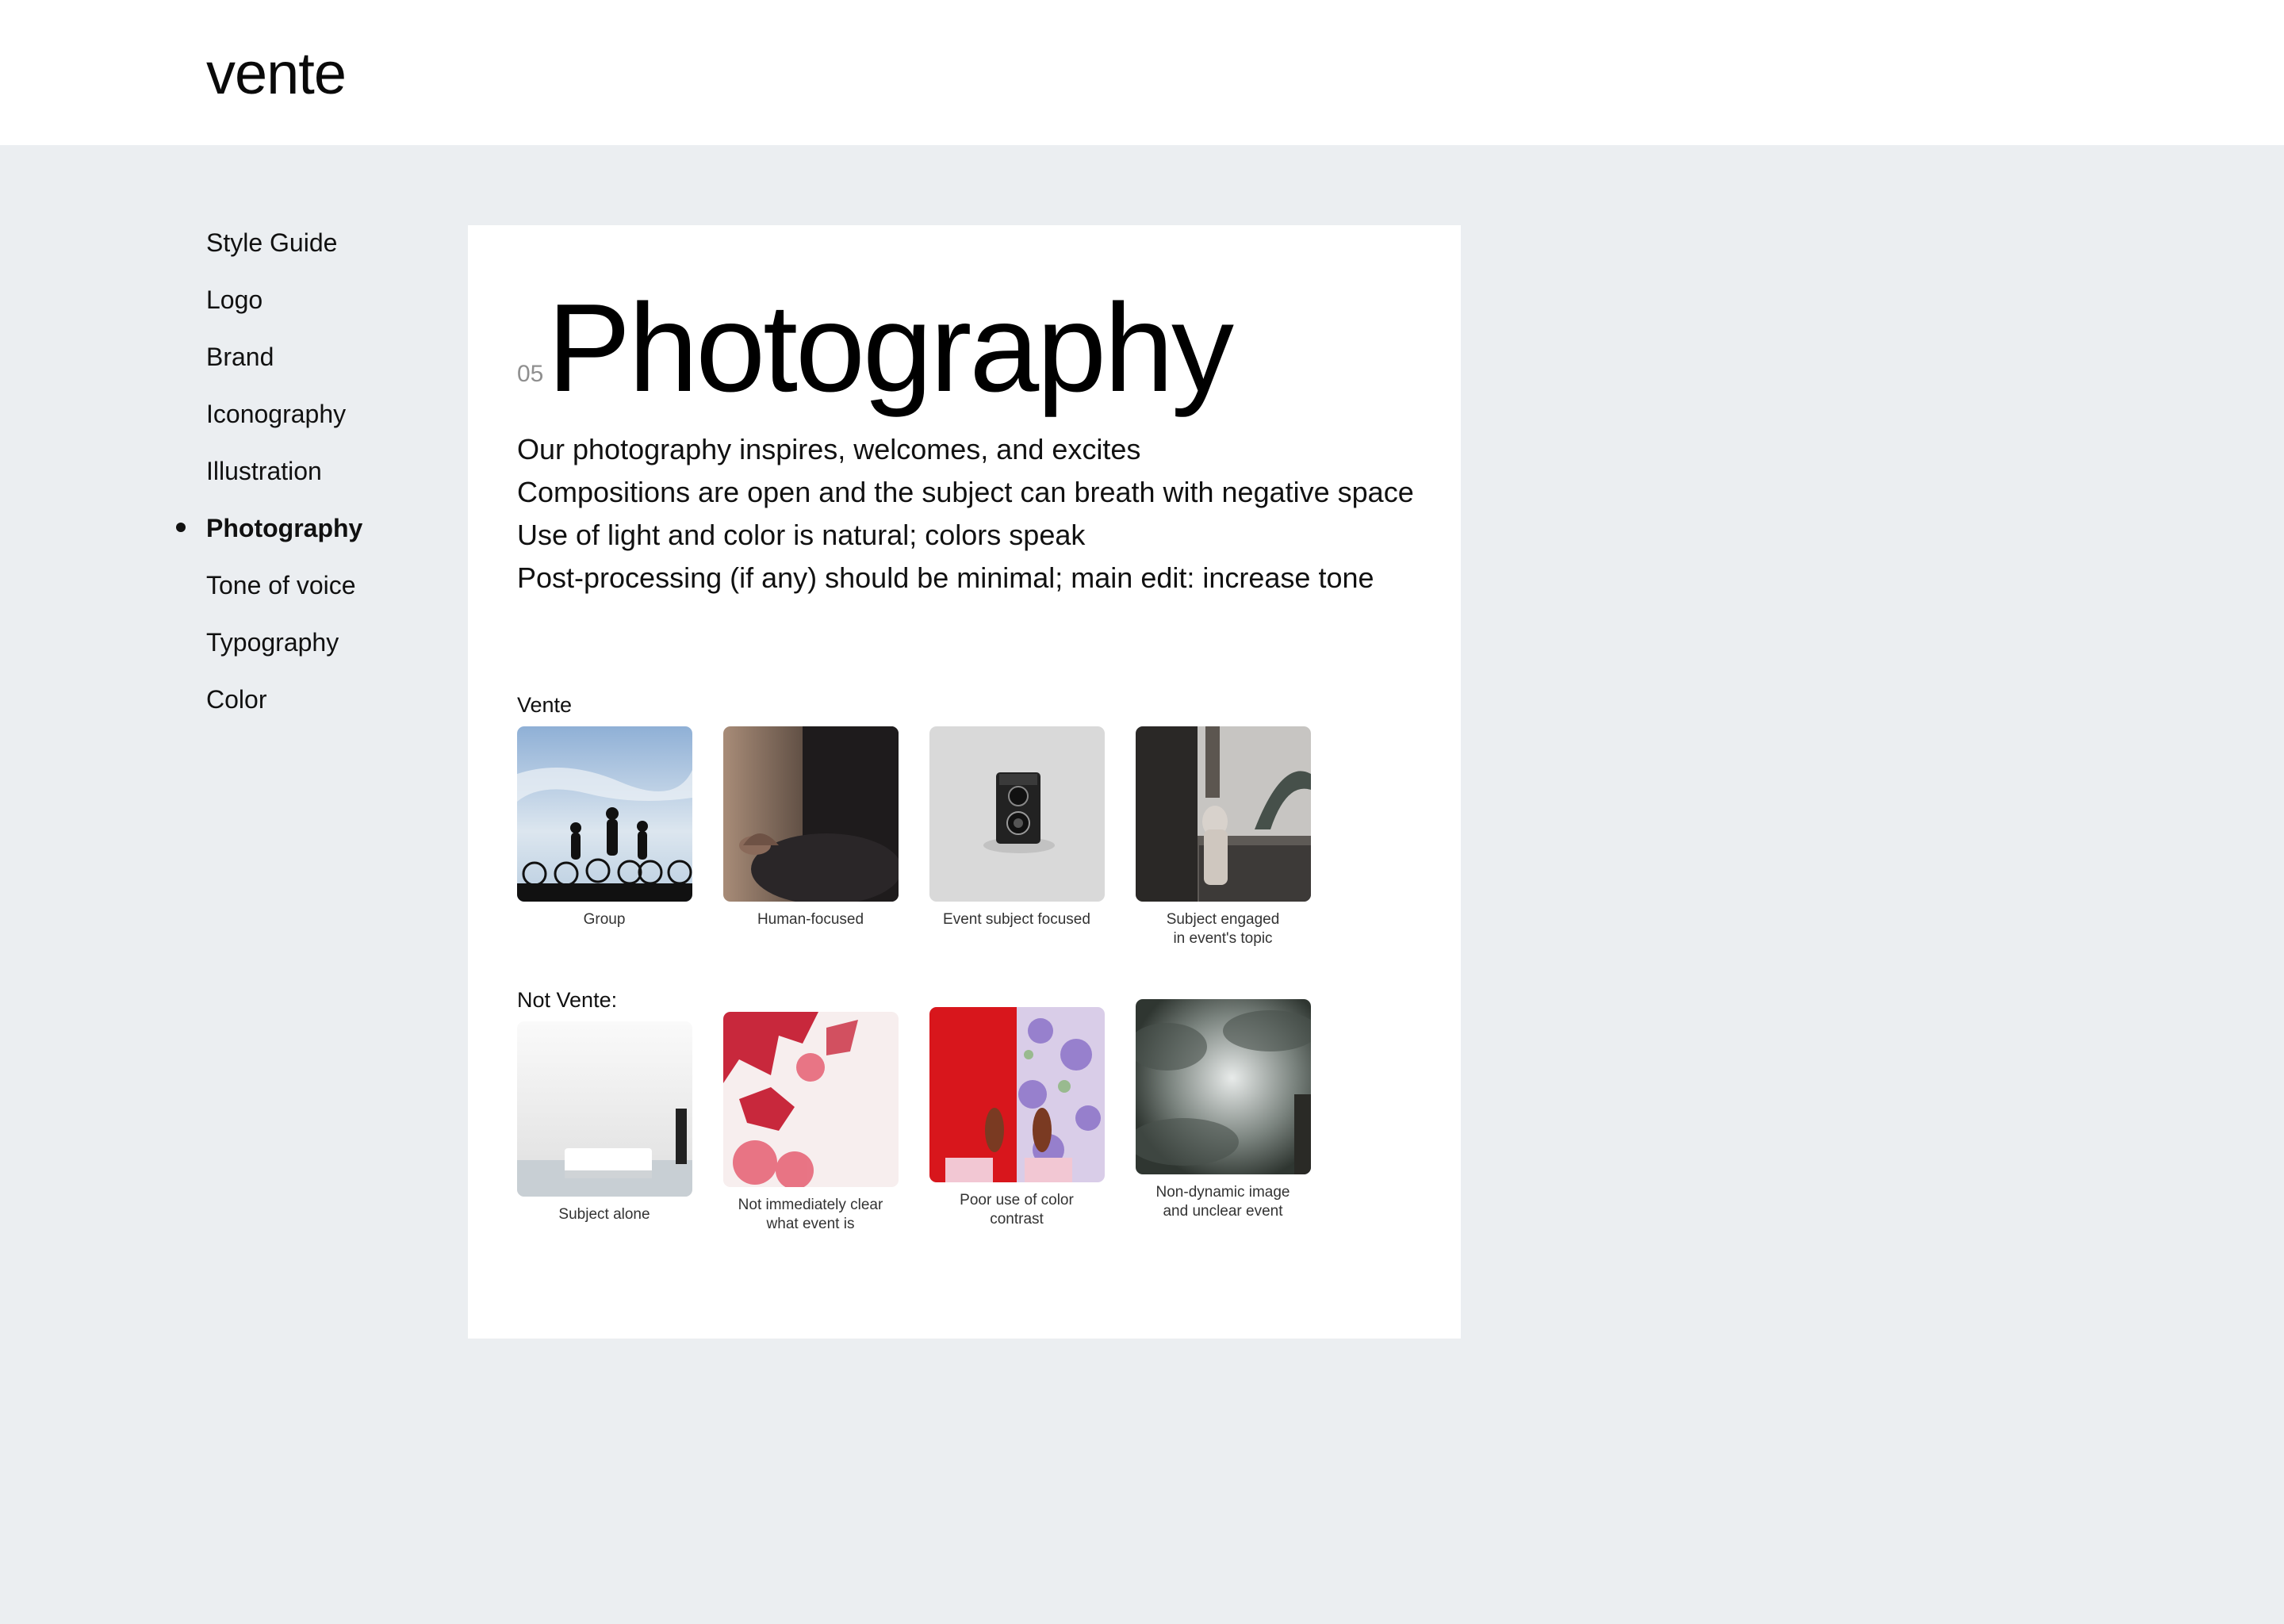 The width and height of the screenshot is (2284, 1624). I want to click on sidebar-item-iconography: Iconography, so click(284, 413).